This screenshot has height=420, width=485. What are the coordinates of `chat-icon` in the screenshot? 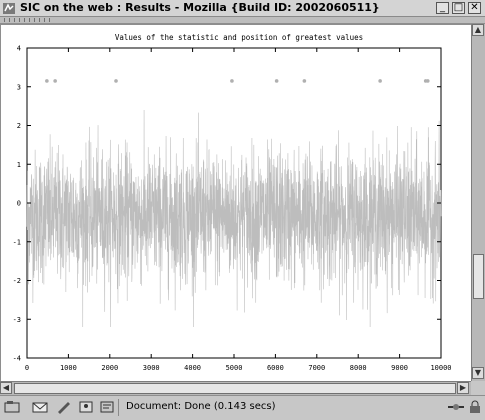 It's located at (107, 407).